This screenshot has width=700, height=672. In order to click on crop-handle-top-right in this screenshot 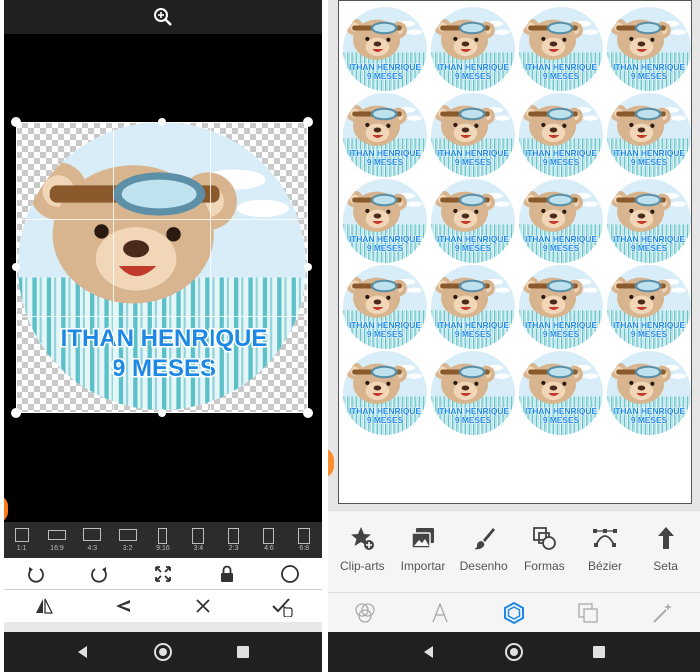, I will do `click(308, 122)`.